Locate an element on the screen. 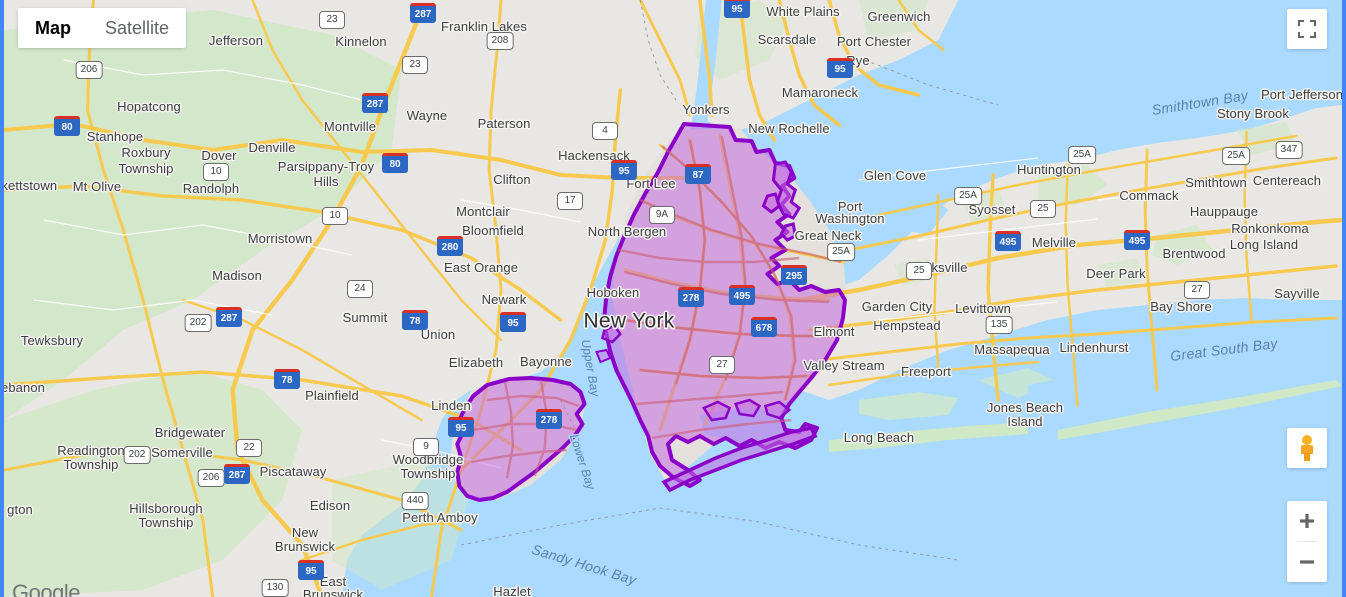  map-type-control: Map Satellite is located at coordinates (102, 28).